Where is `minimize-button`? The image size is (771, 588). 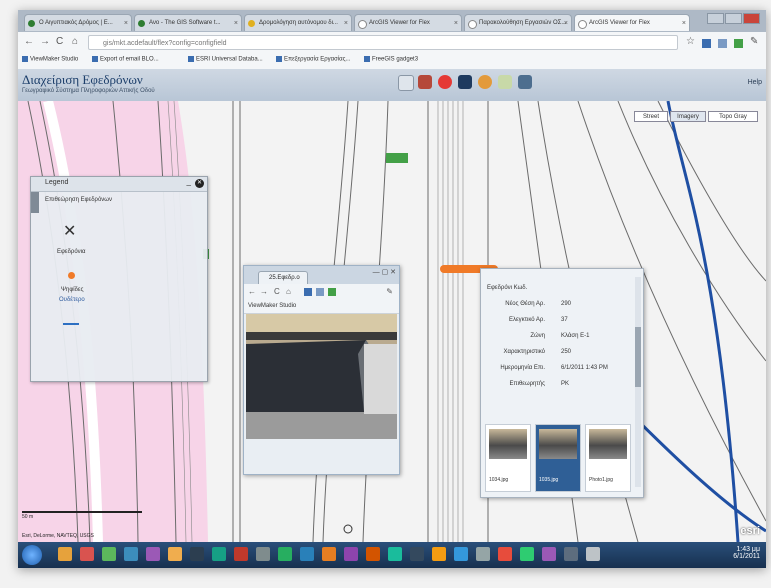 minimize-button is located at coordinates (715, 18).